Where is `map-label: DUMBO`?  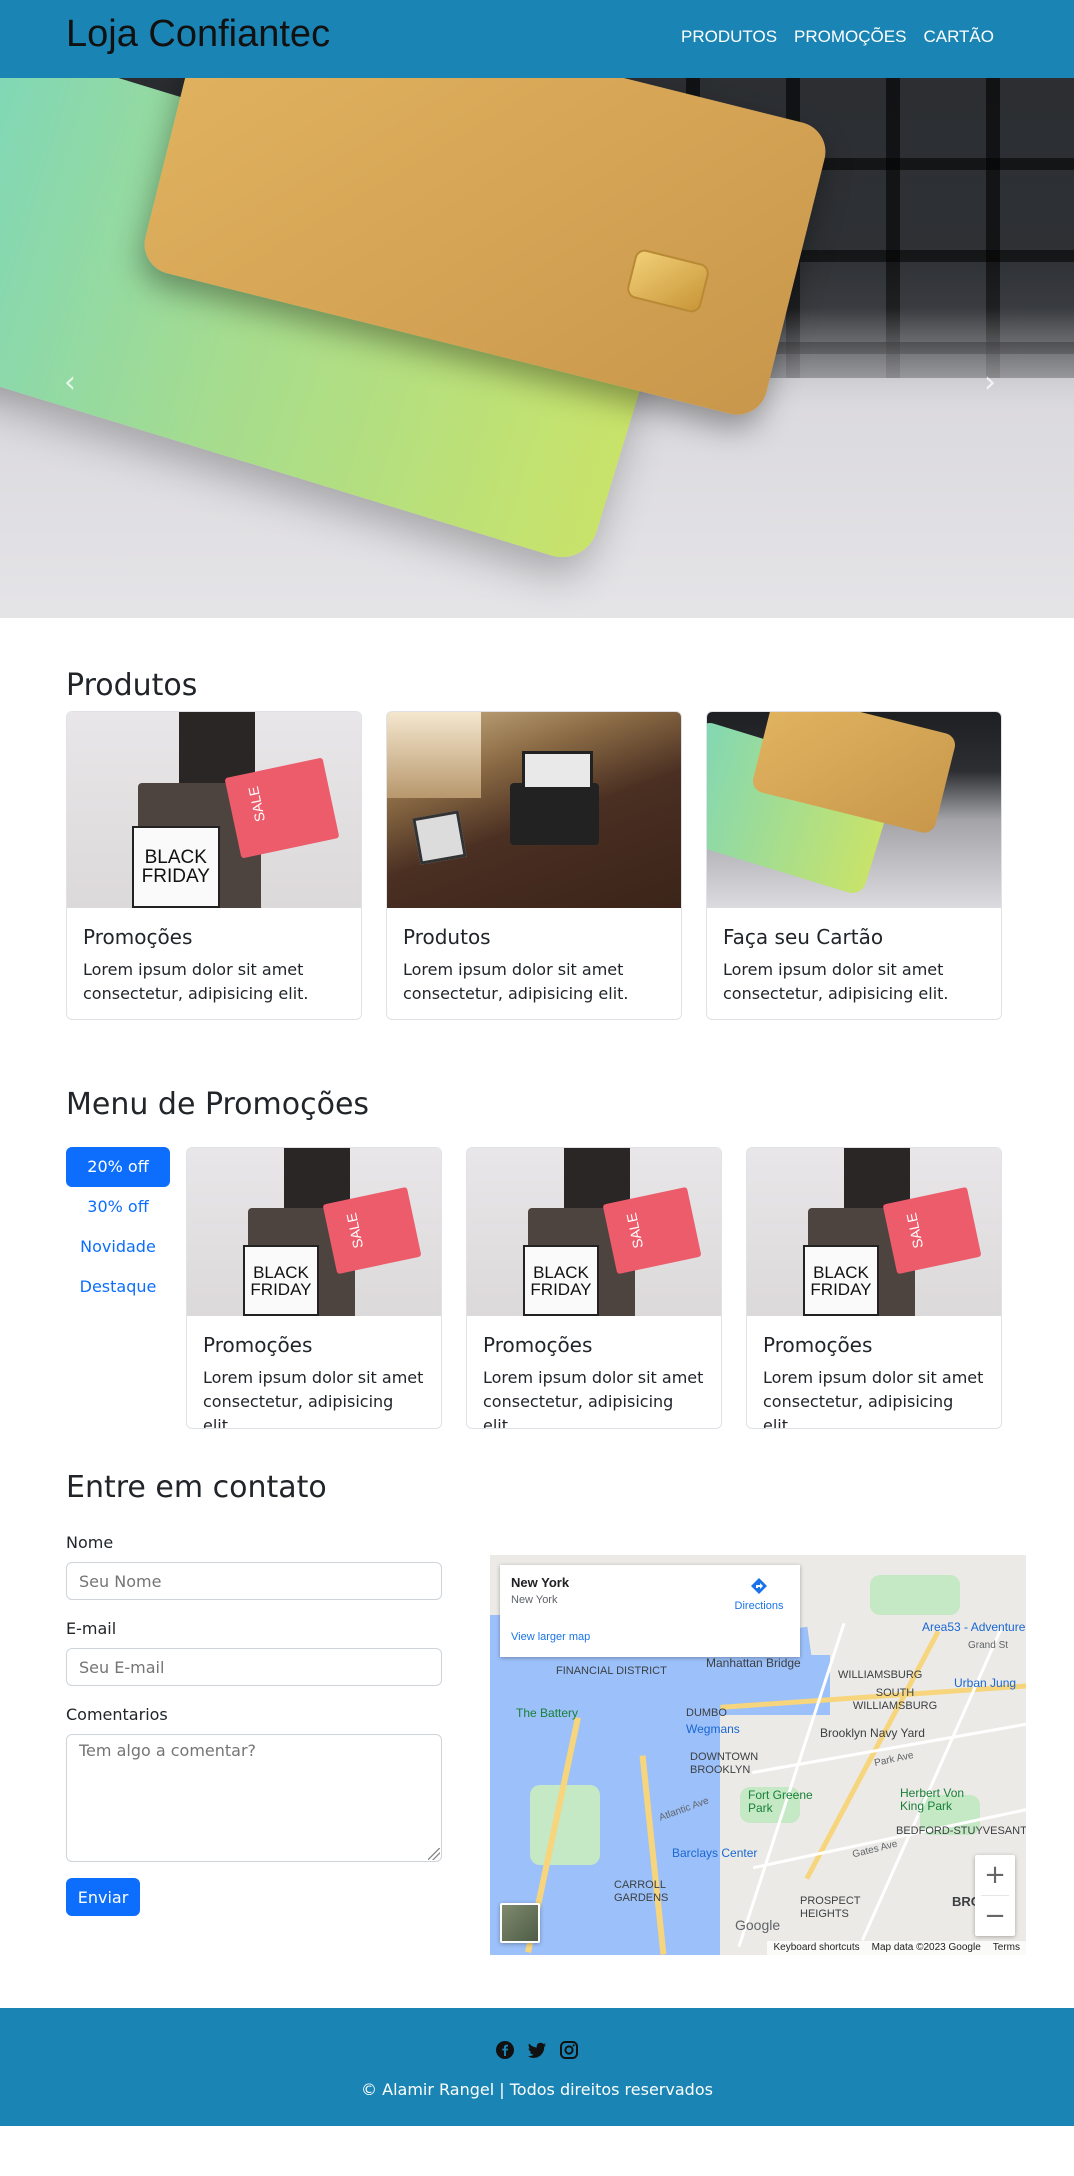
map-label: DUMBO is located at coordinates (706, 1713).